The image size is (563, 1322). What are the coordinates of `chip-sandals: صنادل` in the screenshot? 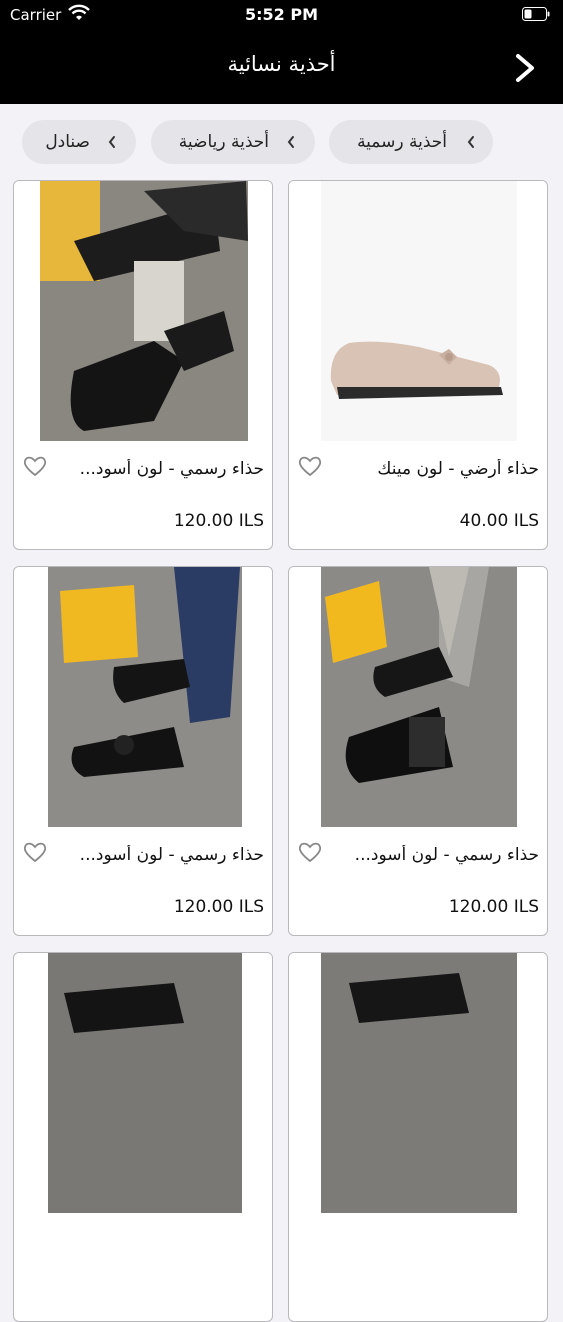 It's located at (79, 142).